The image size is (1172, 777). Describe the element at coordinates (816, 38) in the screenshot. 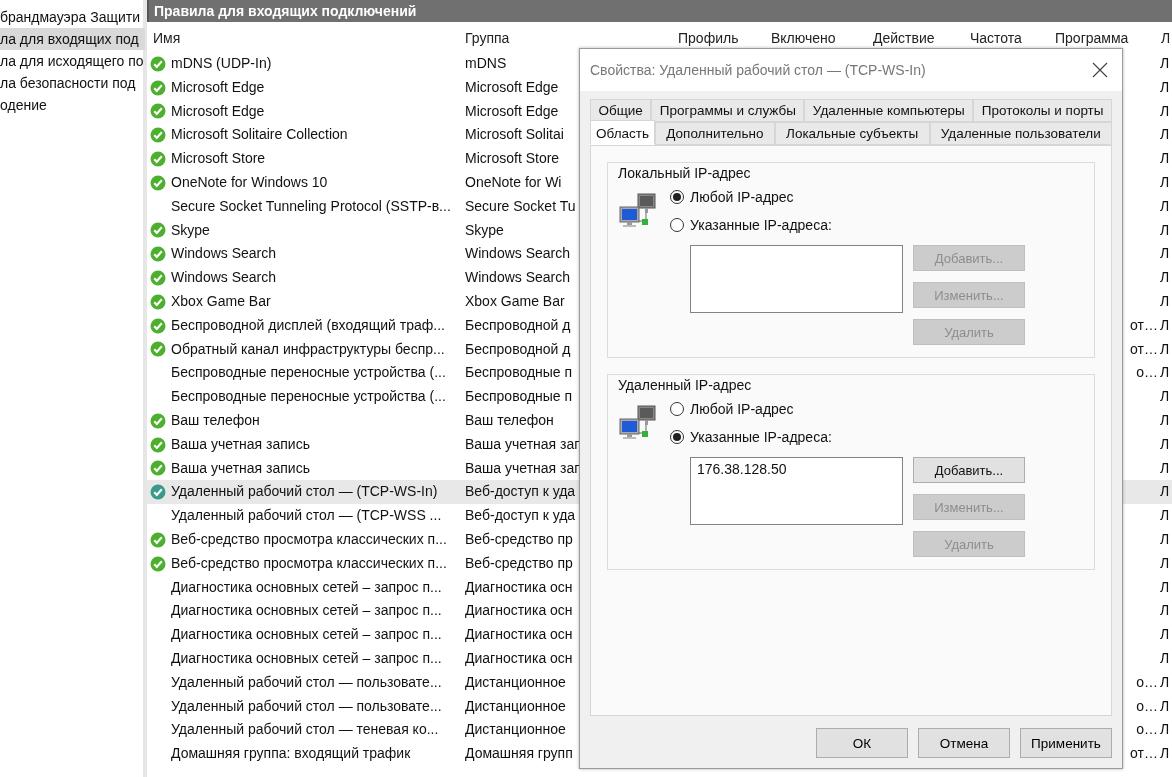

I see `column-header: Включено` at that location.